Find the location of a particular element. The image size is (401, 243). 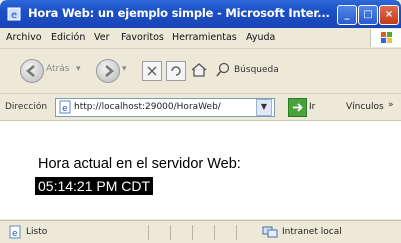

refresh-button is located at coordinates (176, 71).